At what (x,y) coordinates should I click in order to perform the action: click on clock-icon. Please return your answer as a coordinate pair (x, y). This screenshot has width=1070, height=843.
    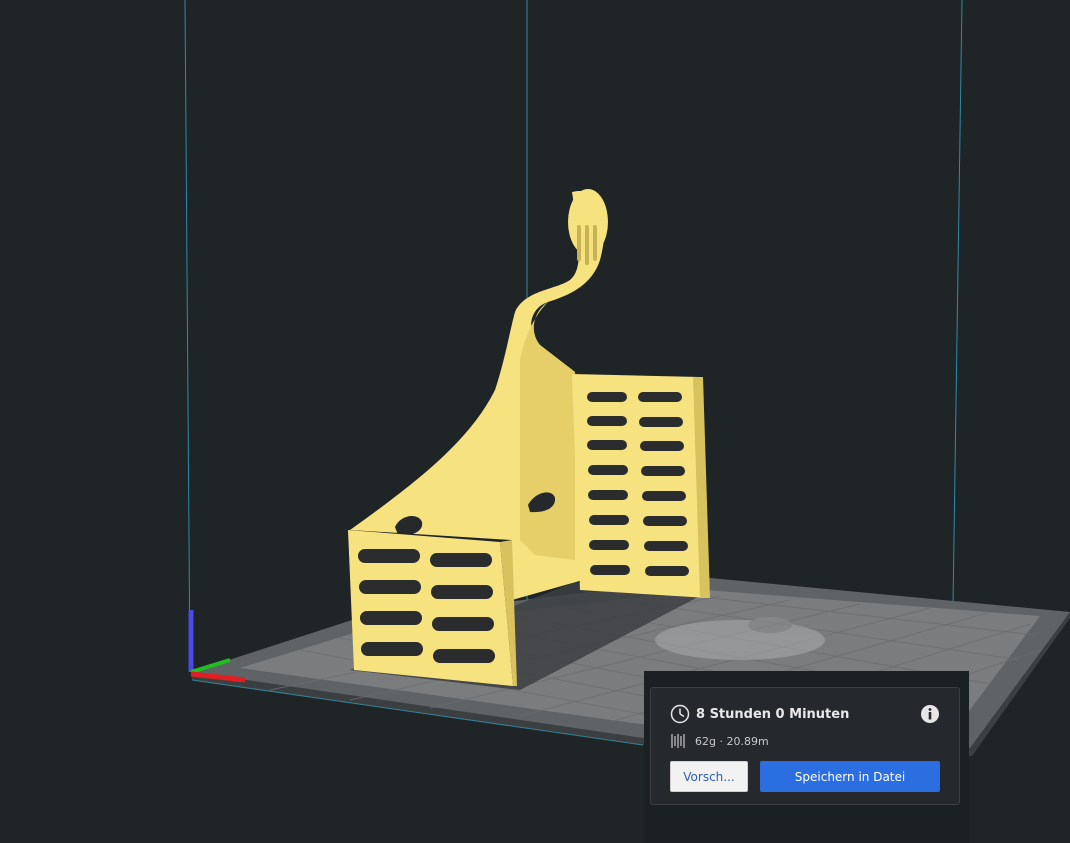
    Looking at the image, I should click on (680, 714).